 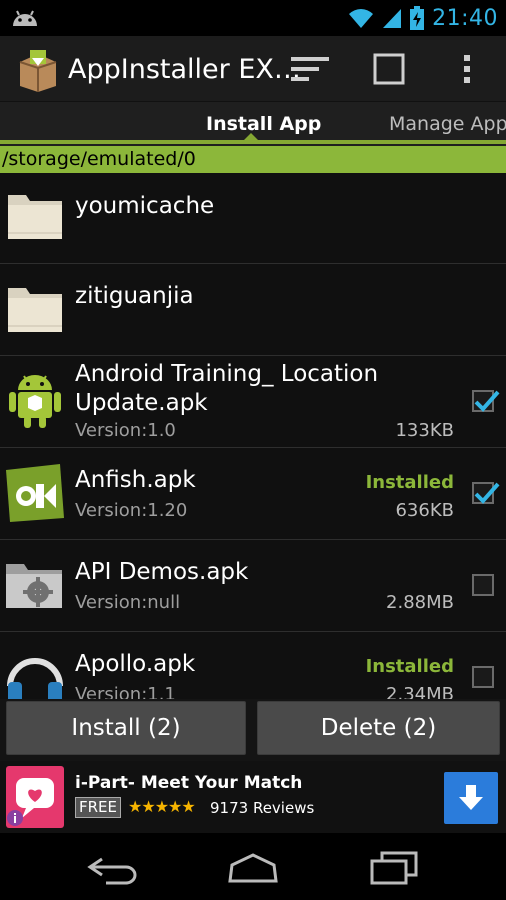 What do you see at coordinates (35, 401) in the screenshot?
I see `android-apk-icon` at bounding box center [35, 401].